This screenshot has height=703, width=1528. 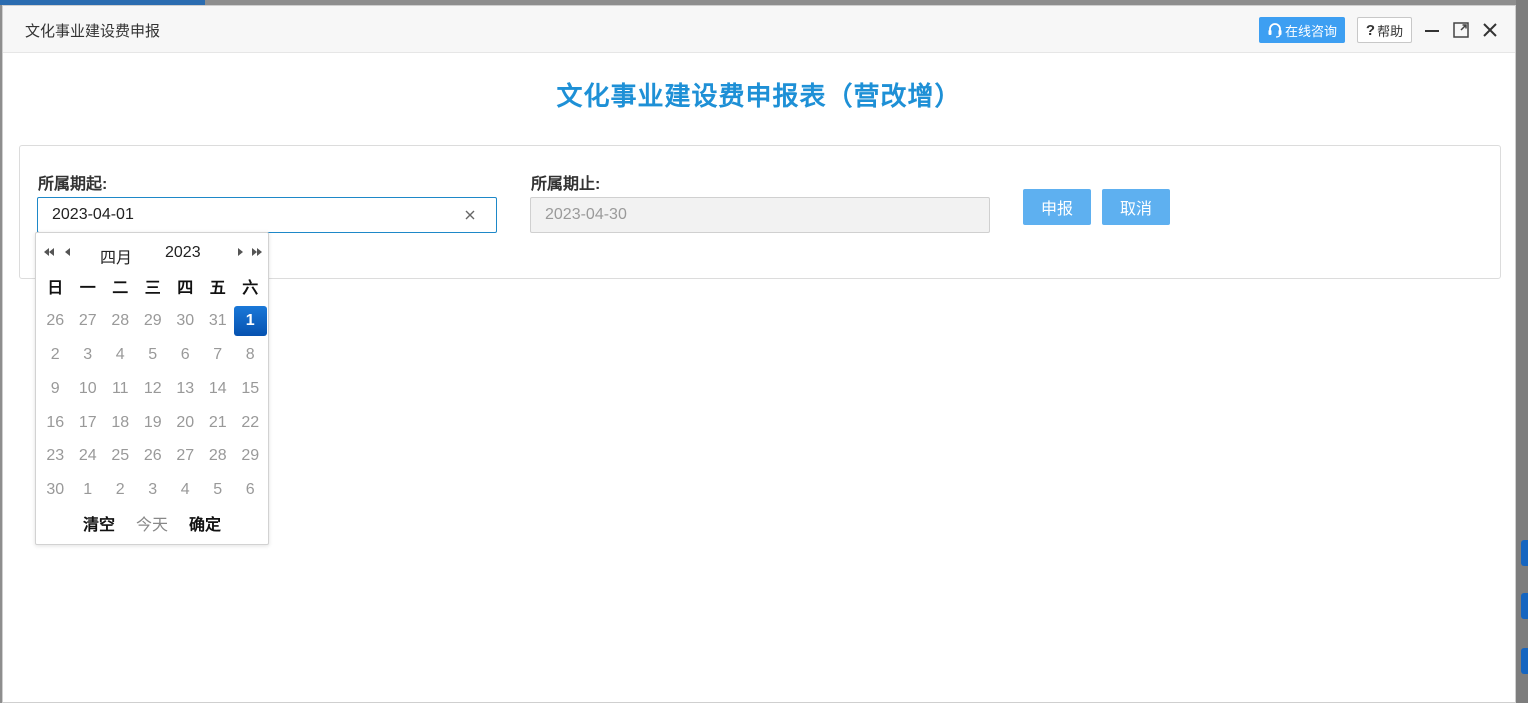 I want to click on background-app-edge, so click(x=1522, y=351).